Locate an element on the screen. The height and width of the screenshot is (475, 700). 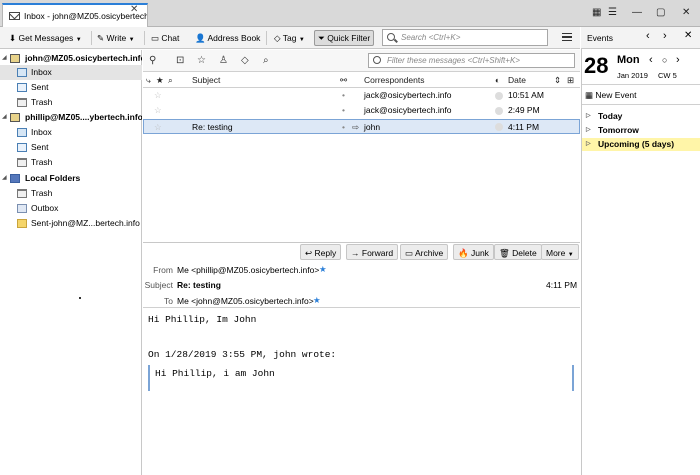
today-circle-icon: ○ is located at coordinates (664, 60).